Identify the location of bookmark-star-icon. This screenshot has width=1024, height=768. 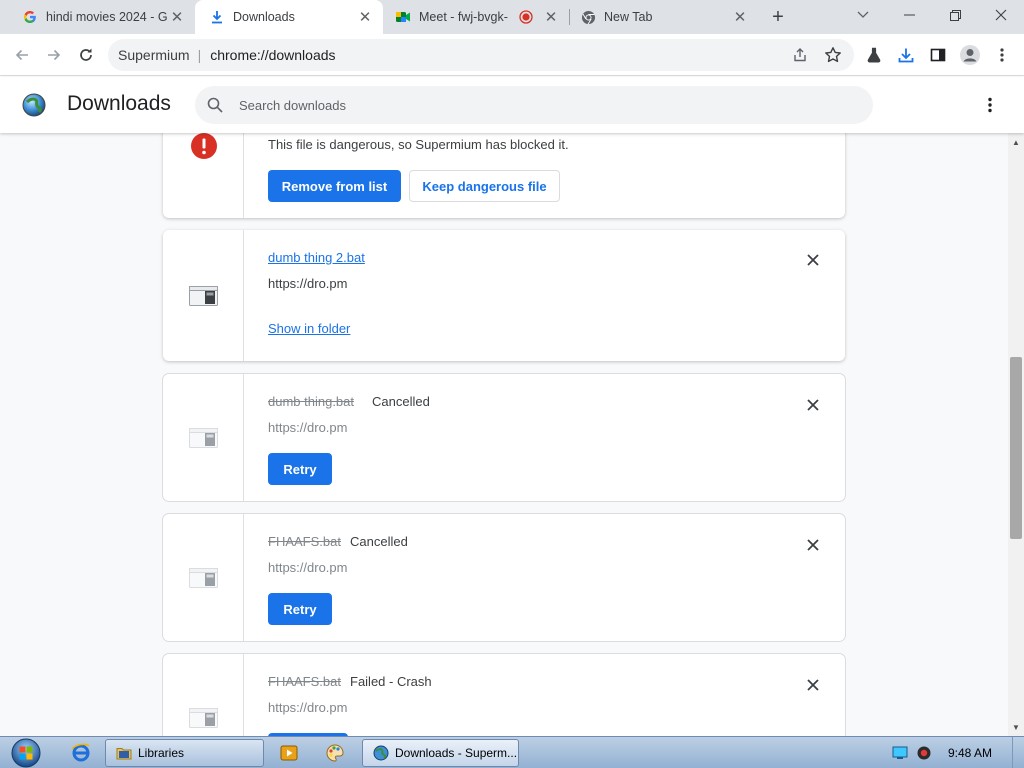
(833, 55).